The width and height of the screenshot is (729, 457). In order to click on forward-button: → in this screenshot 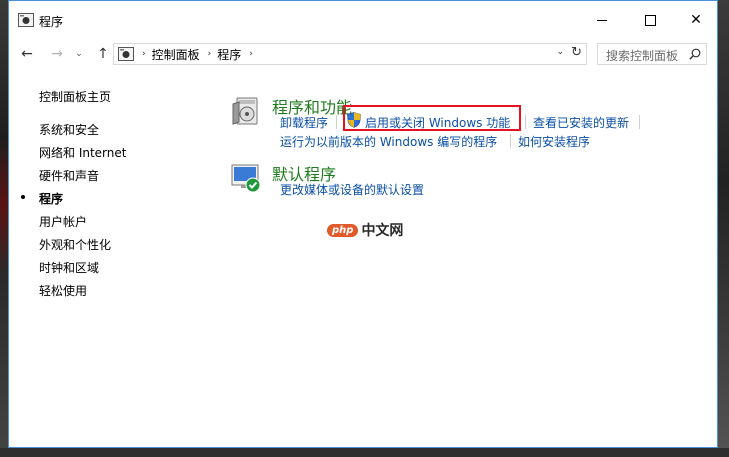, I will do `click(57, 54)`.